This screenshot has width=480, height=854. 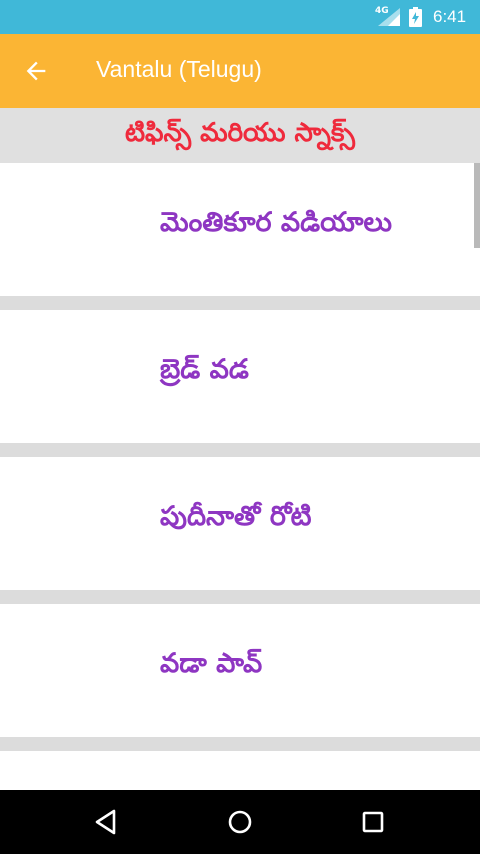 I want to click on battery-charging-icon, so click(x=415, y=17).